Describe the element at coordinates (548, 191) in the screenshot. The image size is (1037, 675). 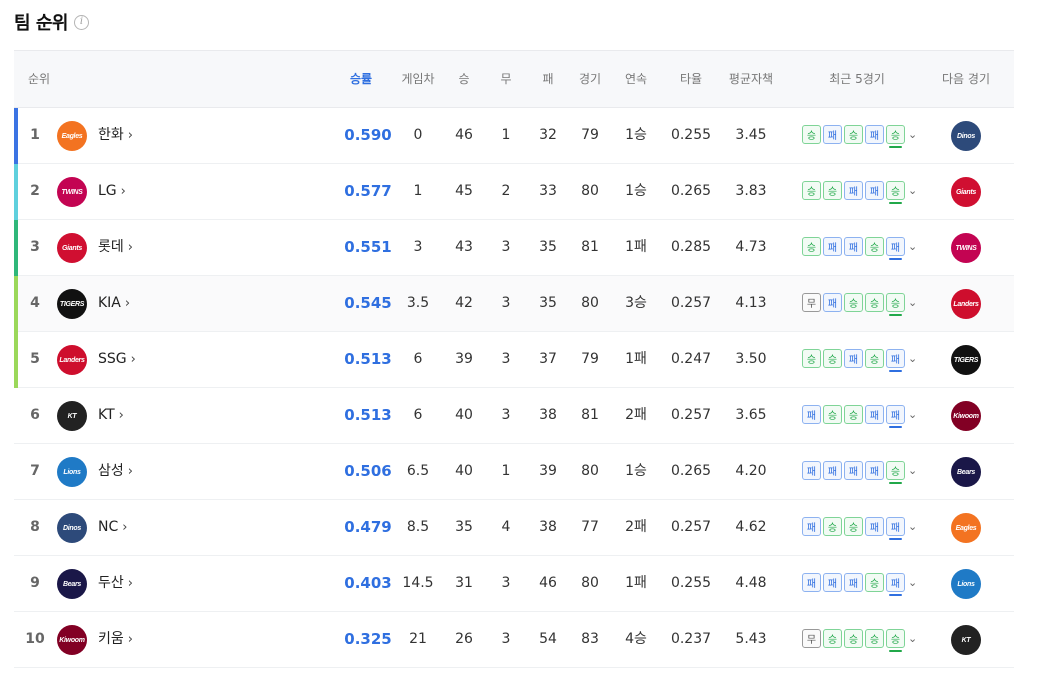
I see `stat-l: 33` at that location.